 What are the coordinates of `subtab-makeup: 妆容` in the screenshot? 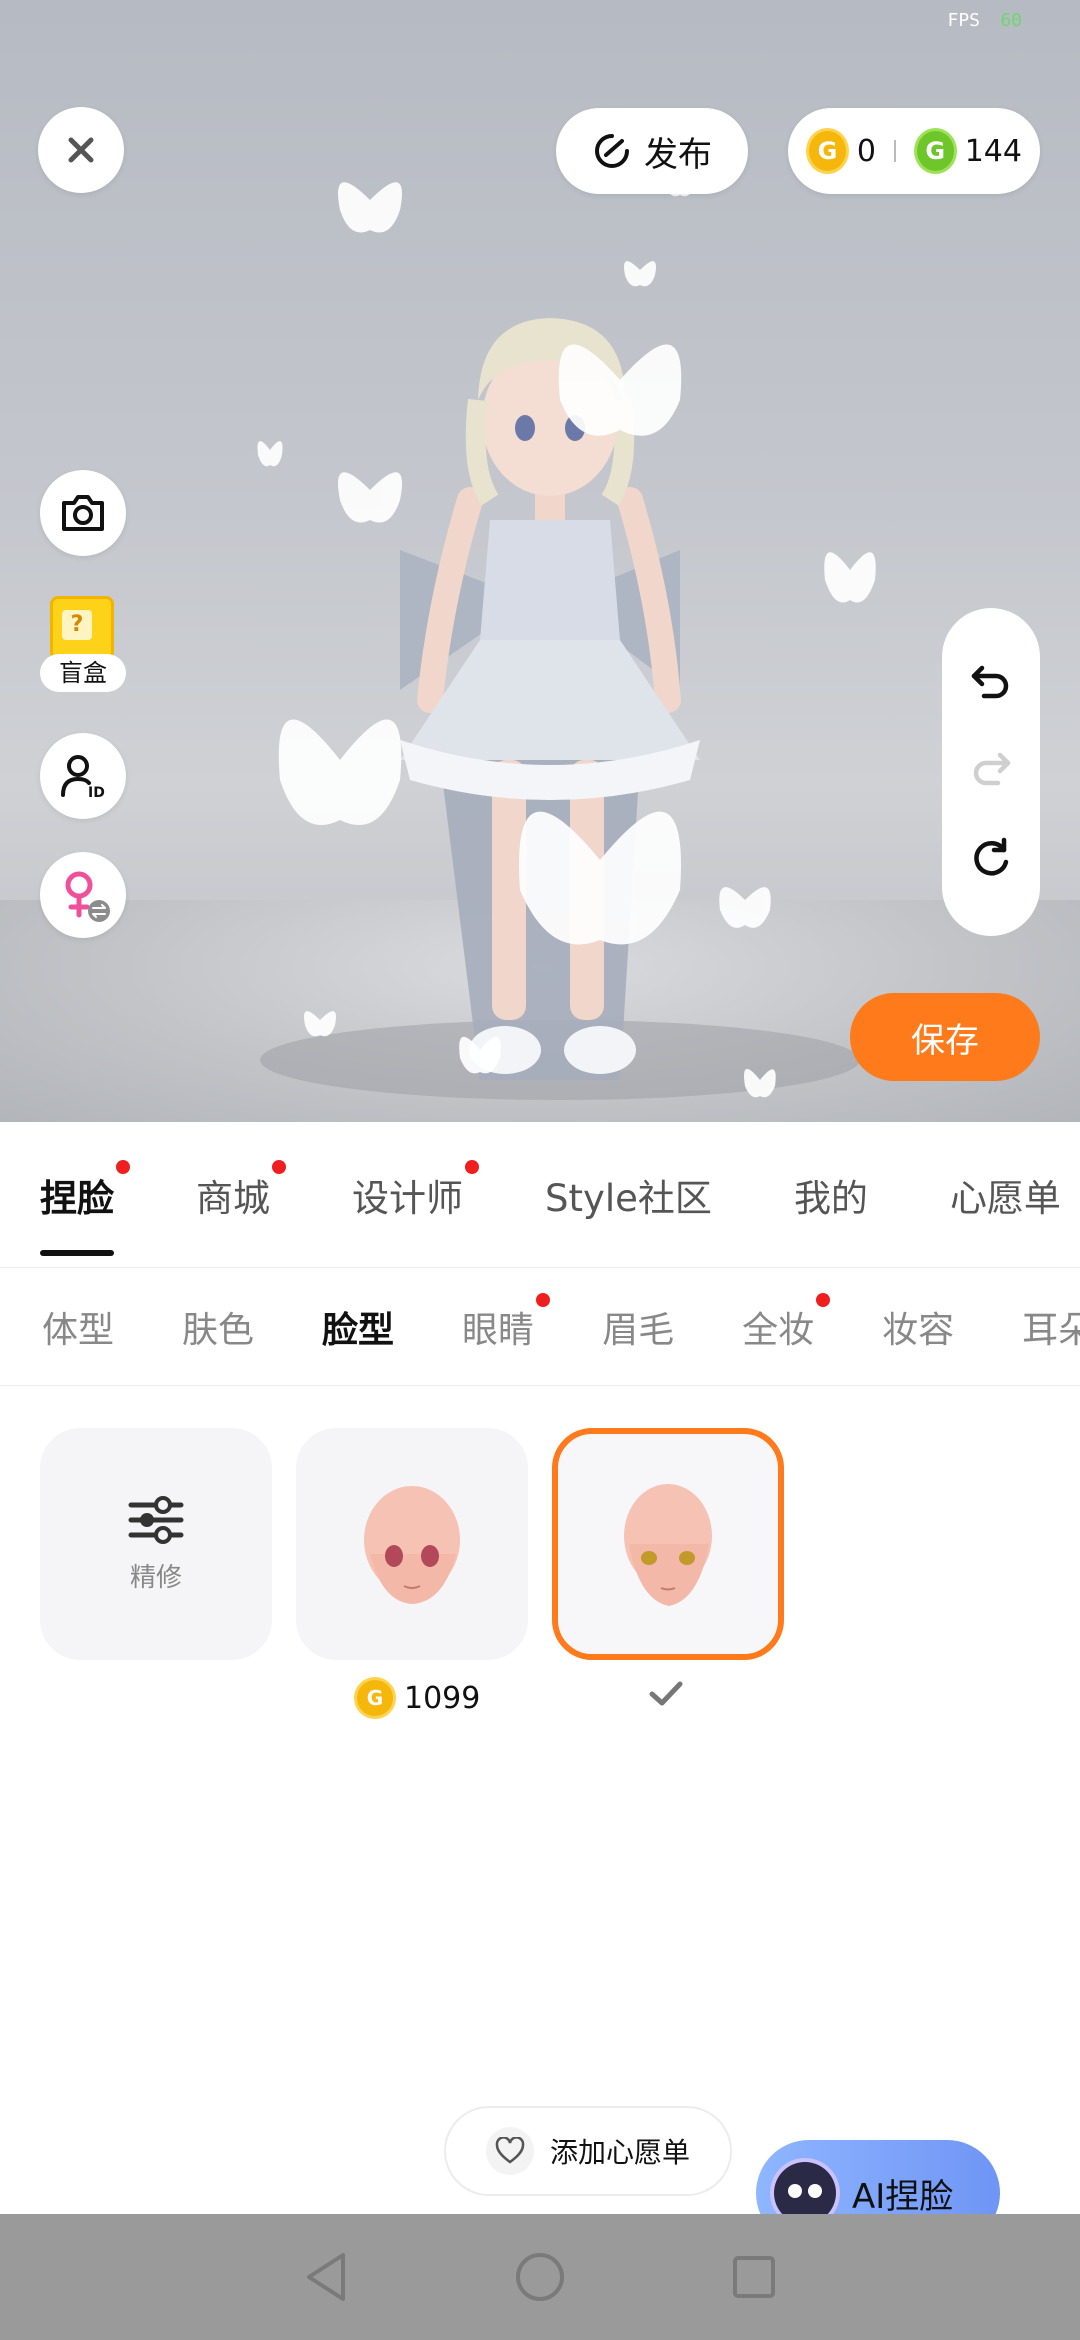 It's located at (918, 1327).